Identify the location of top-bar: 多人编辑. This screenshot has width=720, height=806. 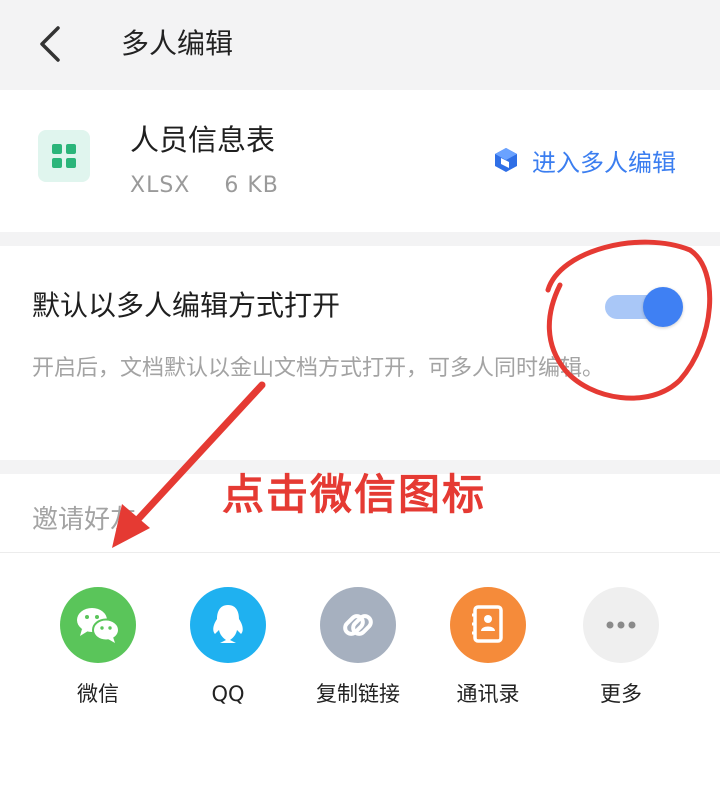
(360, 45).